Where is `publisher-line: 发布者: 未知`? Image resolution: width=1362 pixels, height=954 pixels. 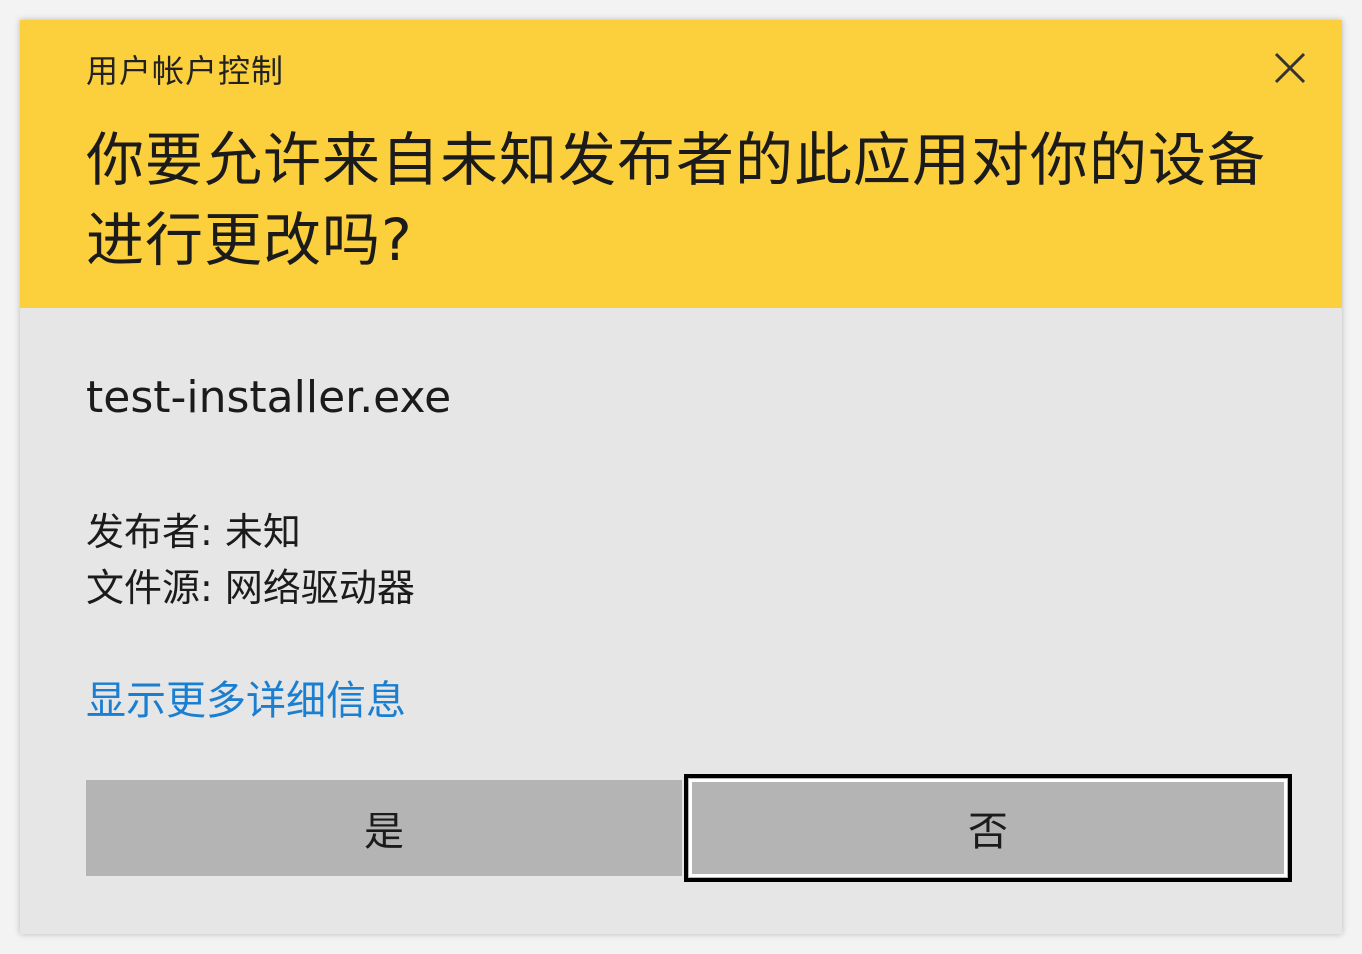 publisher-line: 发布者: 未知 is located at coordinates (193, 532).